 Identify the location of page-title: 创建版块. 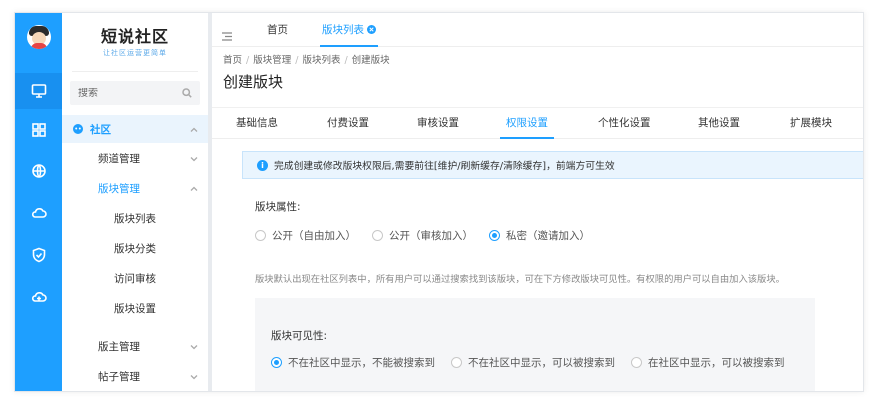
(253, 82).